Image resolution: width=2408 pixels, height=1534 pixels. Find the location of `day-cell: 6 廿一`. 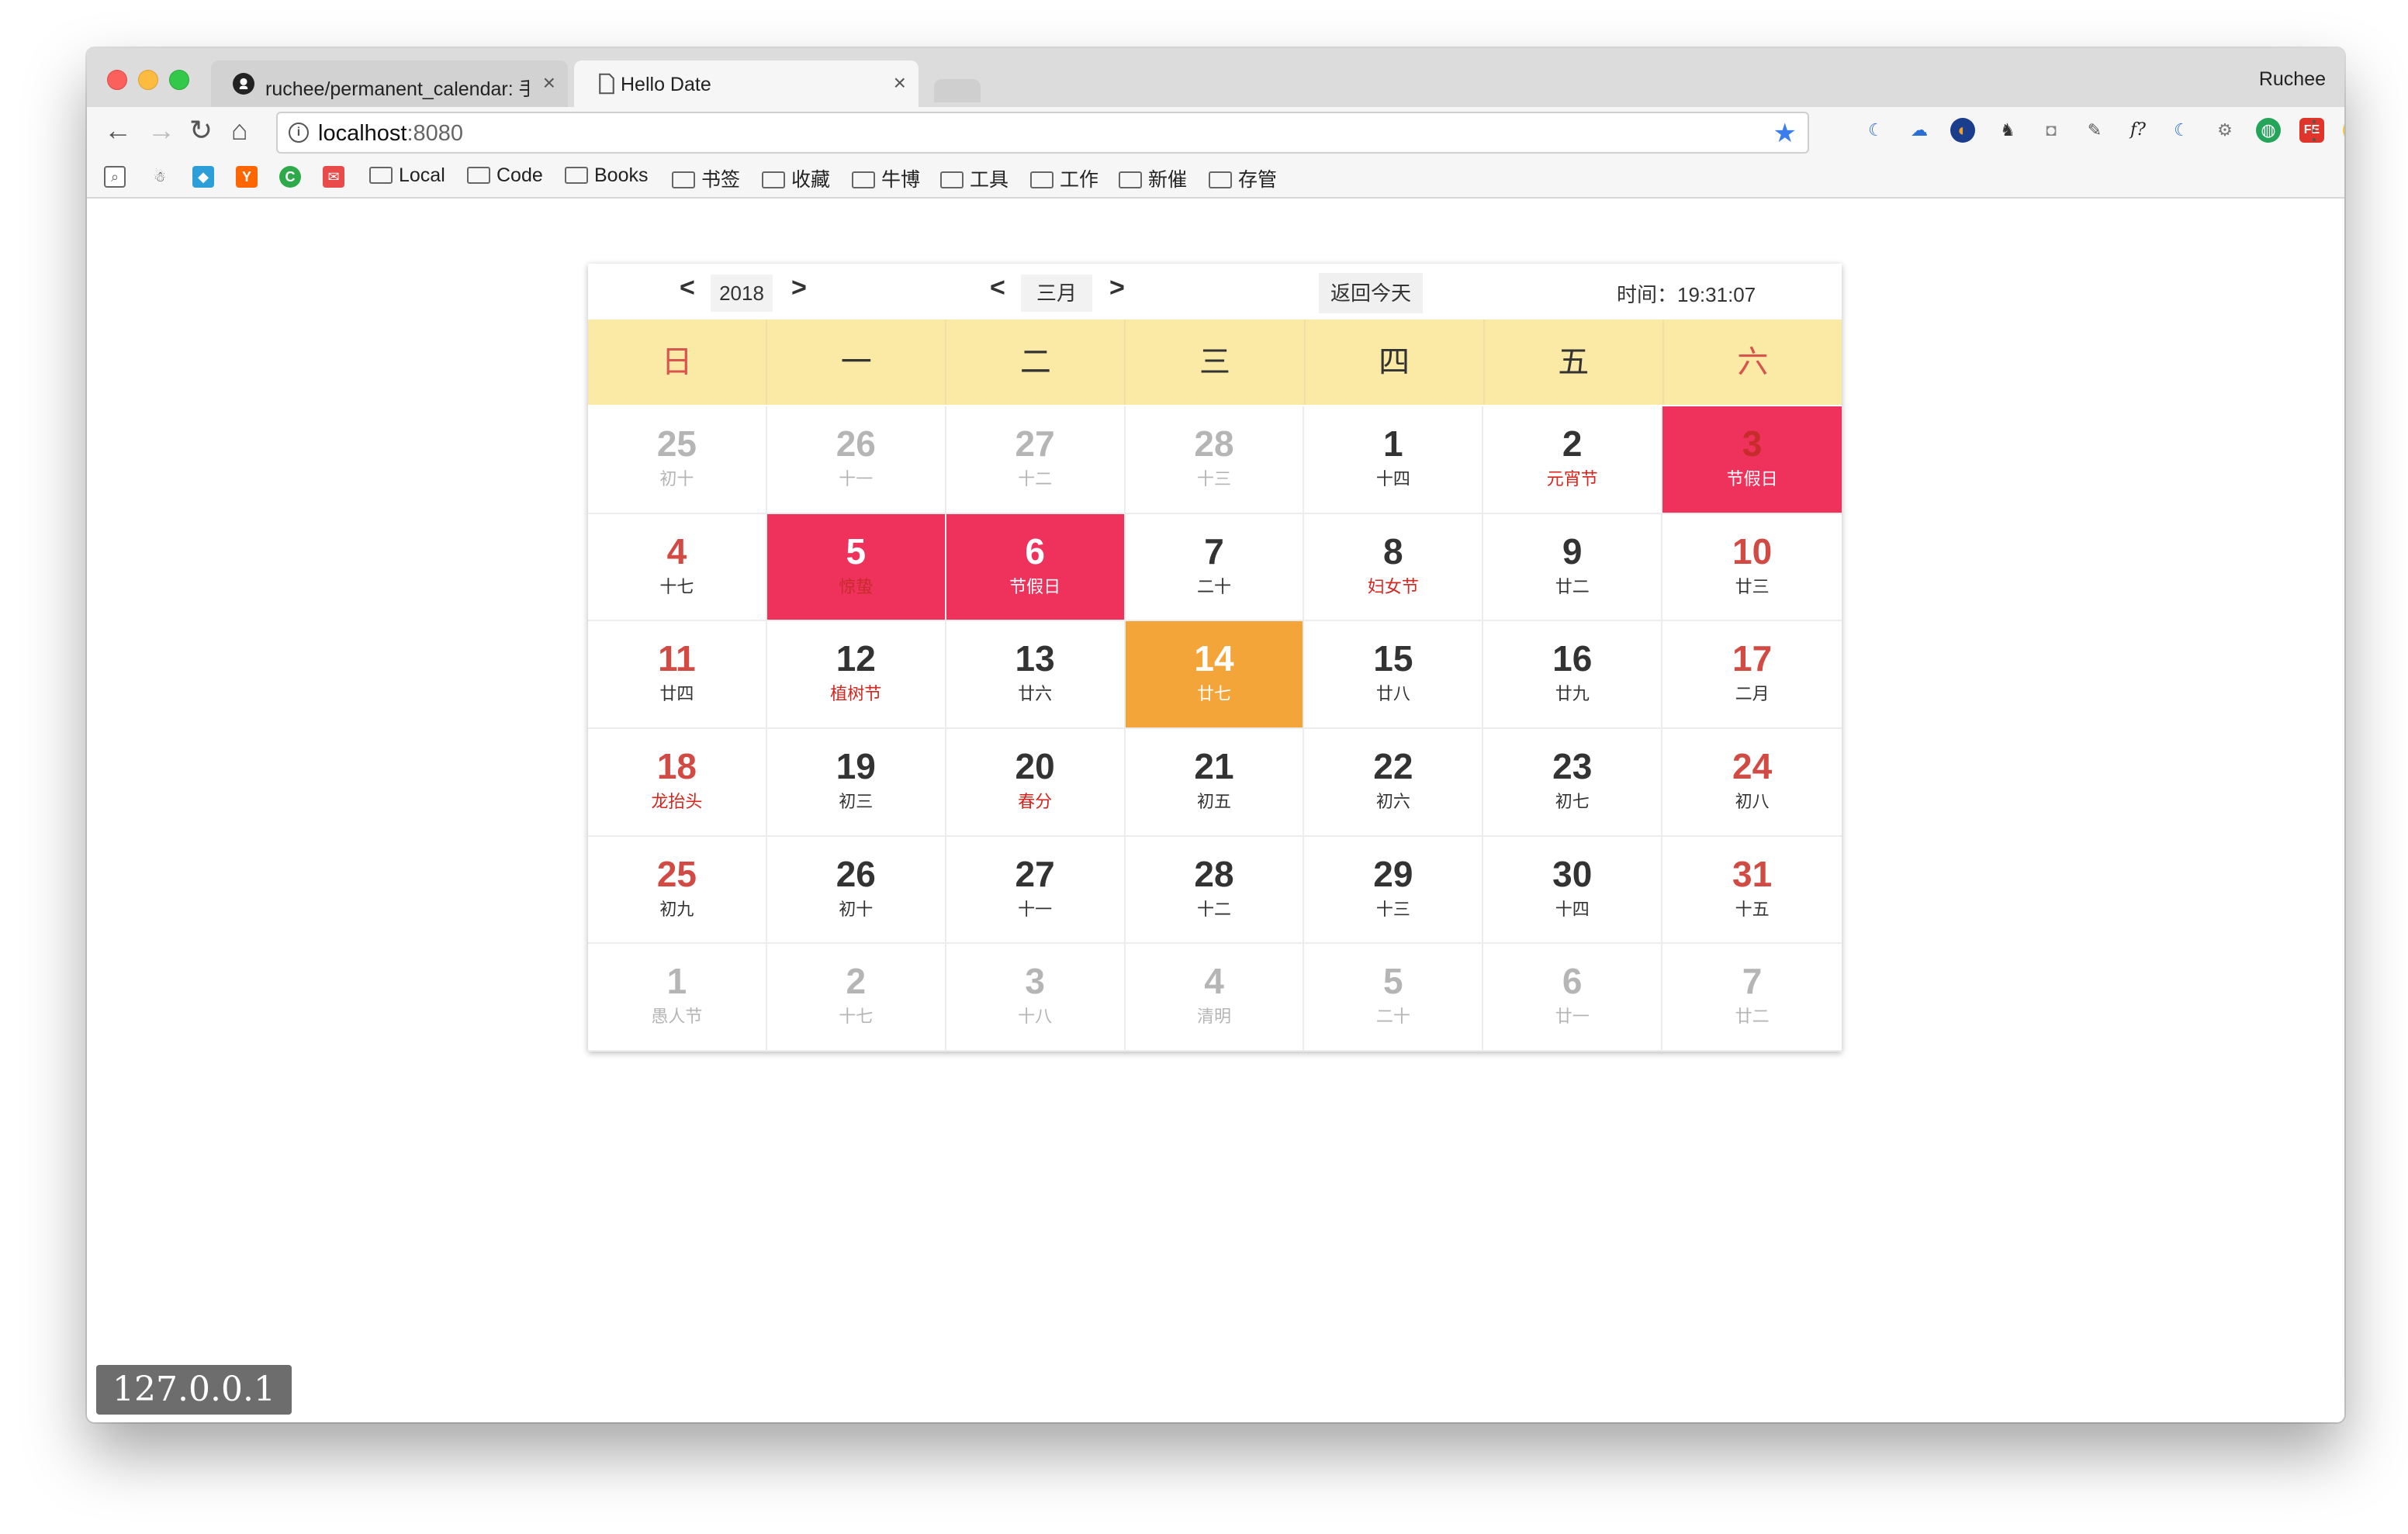

day-cell: 6 廿一 is located at coordinates (1573, 998).